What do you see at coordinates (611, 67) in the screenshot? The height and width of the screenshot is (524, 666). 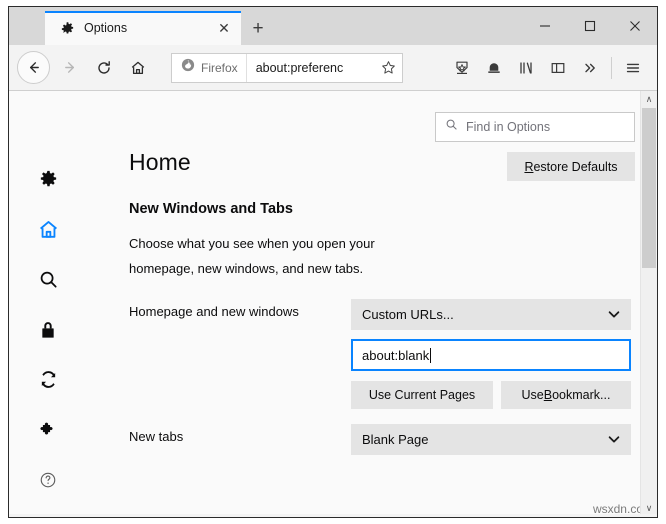 I see `toolbar-divider` at bounding box center [611, 67].